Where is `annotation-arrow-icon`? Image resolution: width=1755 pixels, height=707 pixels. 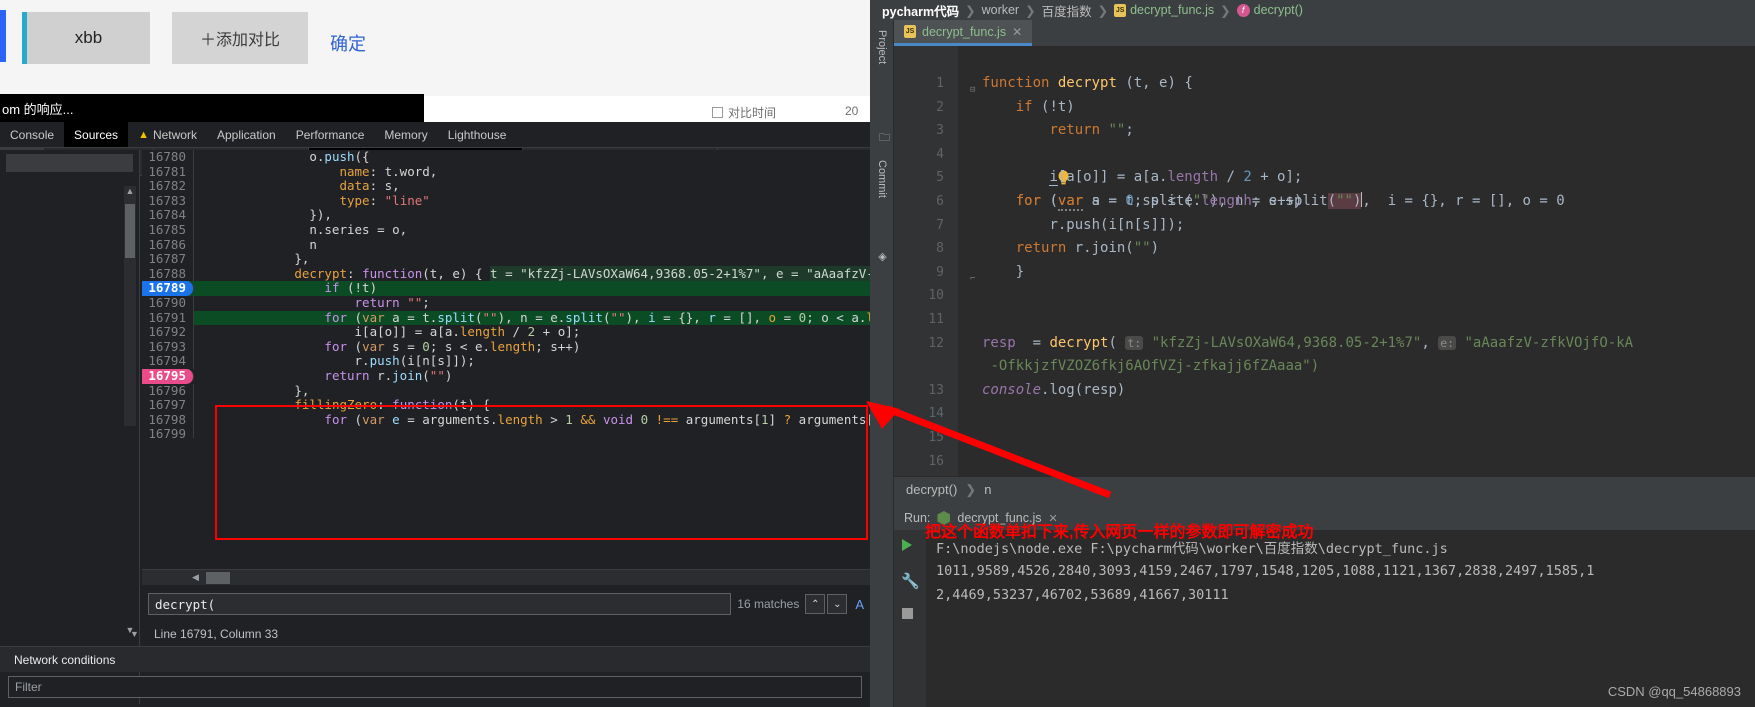
annotation-arrow-icon is located at coordinates (989, 450).